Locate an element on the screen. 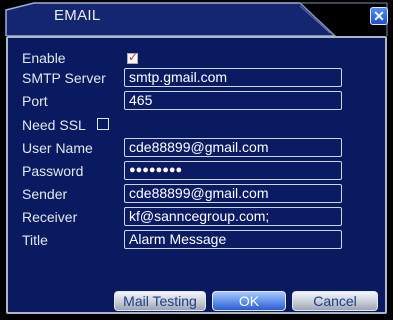  enable-label: Enable is located at coordinates (44, 58).